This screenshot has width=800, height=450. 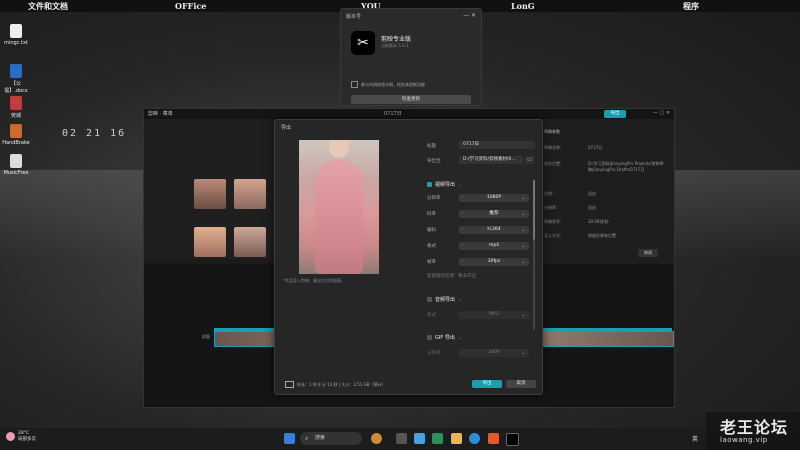 What do you see at coordinates (744, 440) in the screenshot?
I see `watermark-line2: laowang.vip` at bounding box center [744, 440].